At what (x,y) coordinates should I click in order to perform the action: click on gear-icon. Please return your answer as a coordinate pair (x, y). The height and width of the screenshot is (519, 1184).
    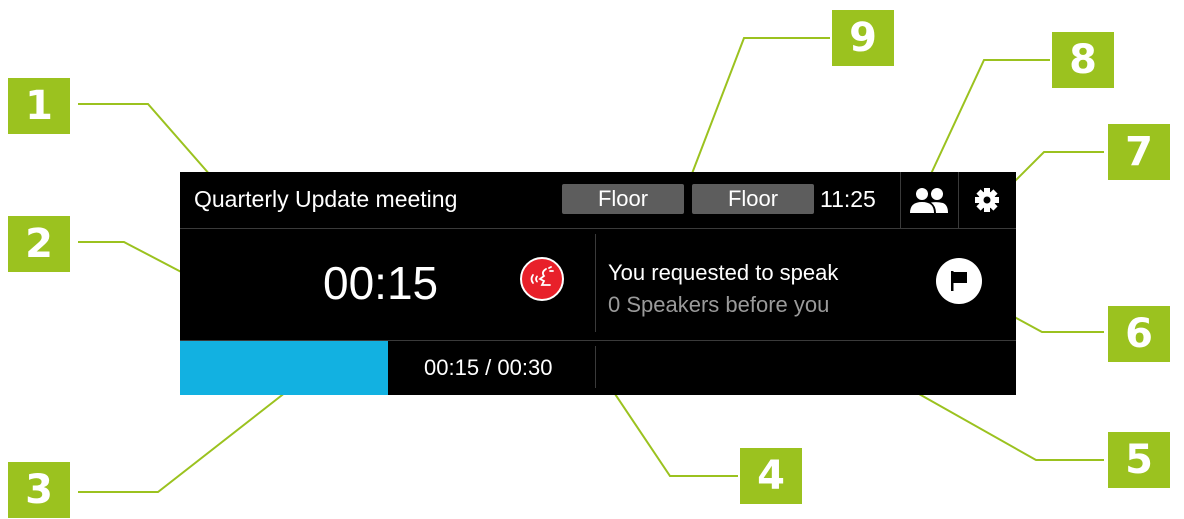
    Looking at the image, I should click on (987, 200).